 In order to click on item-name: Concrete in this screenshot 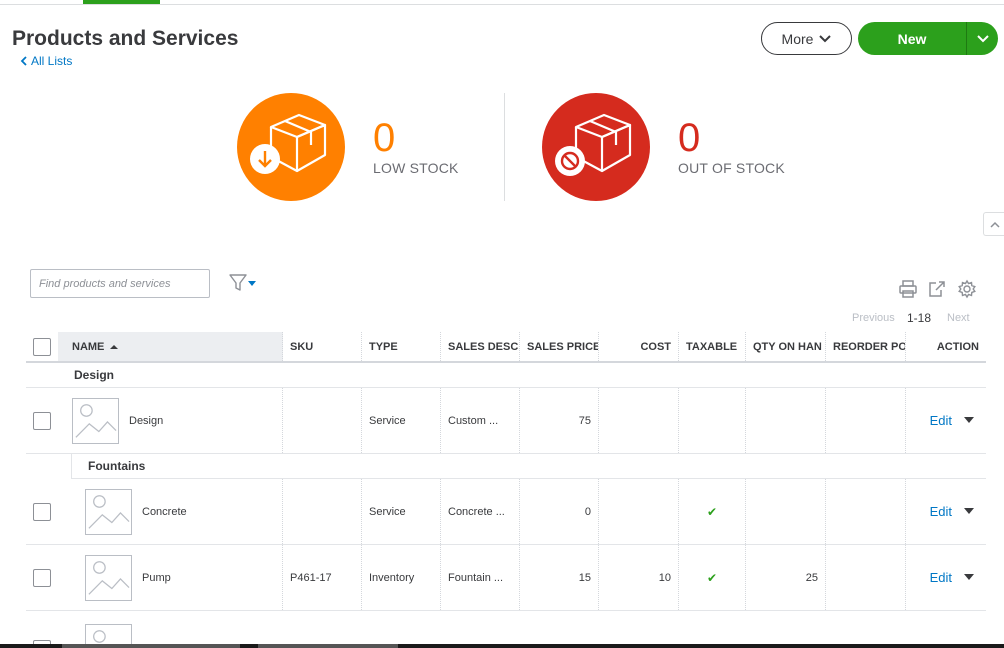, I will do `click(164, 511)`.